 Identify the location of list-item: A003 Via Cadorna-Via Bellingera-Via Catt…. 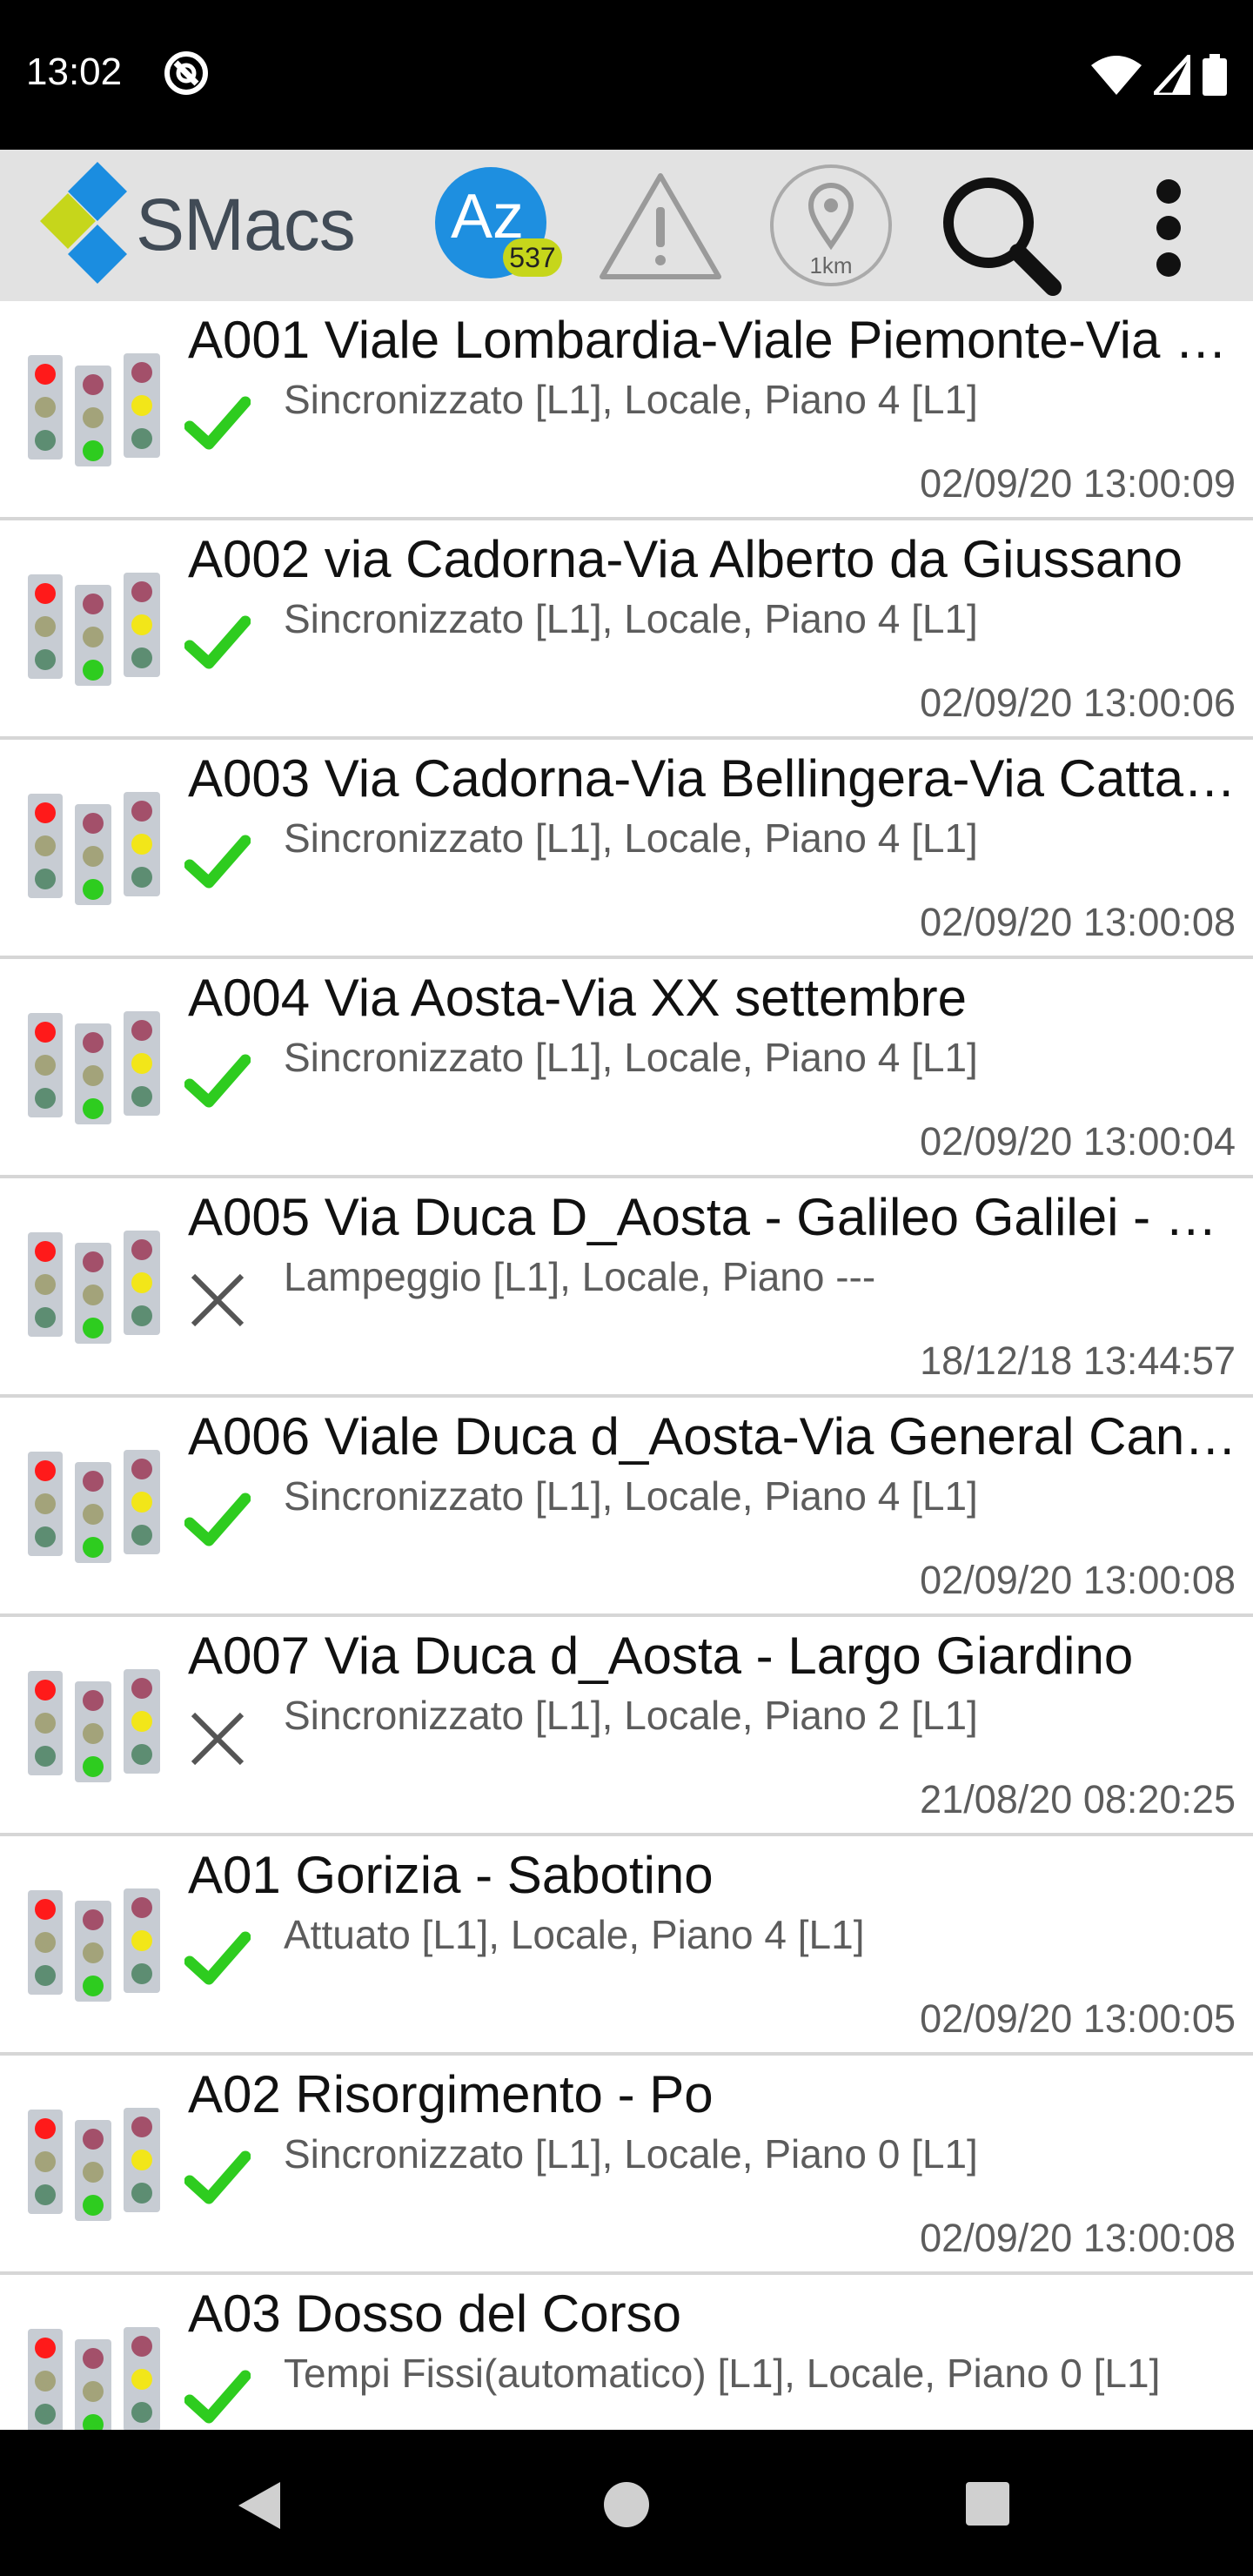
(626, 849).